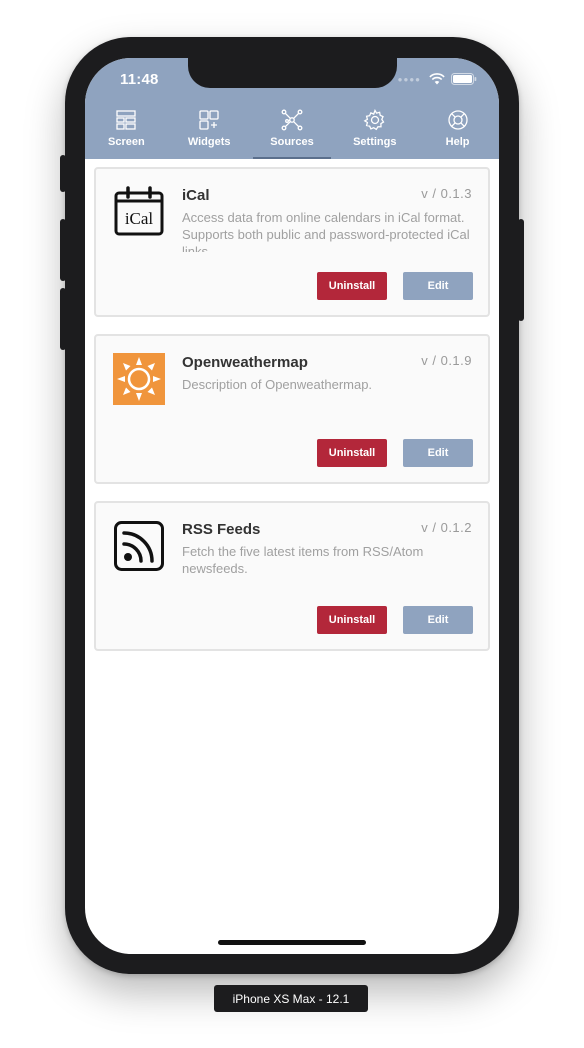 The height and width of the screenshot is (1048, 584). I want to click on tab-help: Help, so click(457, 132).